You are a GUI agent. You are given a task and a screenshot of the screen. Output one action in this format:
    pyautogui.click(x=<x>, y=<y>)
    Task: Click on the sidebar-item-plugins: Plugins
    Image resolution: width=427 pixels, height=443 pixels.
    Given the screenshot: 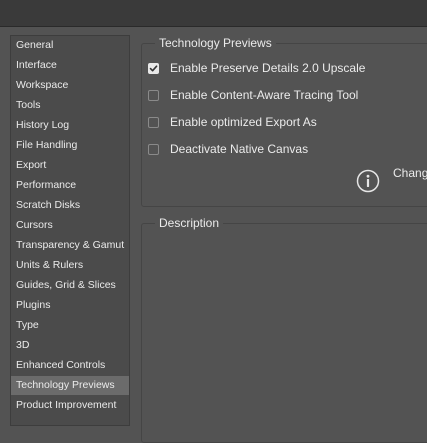 What is the action you would take?
    pyautogui.click(x=70, y=305)
    